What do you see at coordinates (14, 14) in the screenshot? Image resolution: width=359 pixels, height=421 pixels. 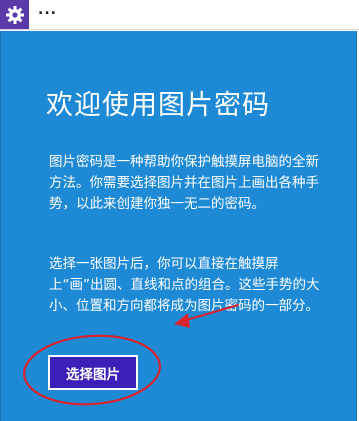 I see `gear-icon` at bounding box center [14, 14].